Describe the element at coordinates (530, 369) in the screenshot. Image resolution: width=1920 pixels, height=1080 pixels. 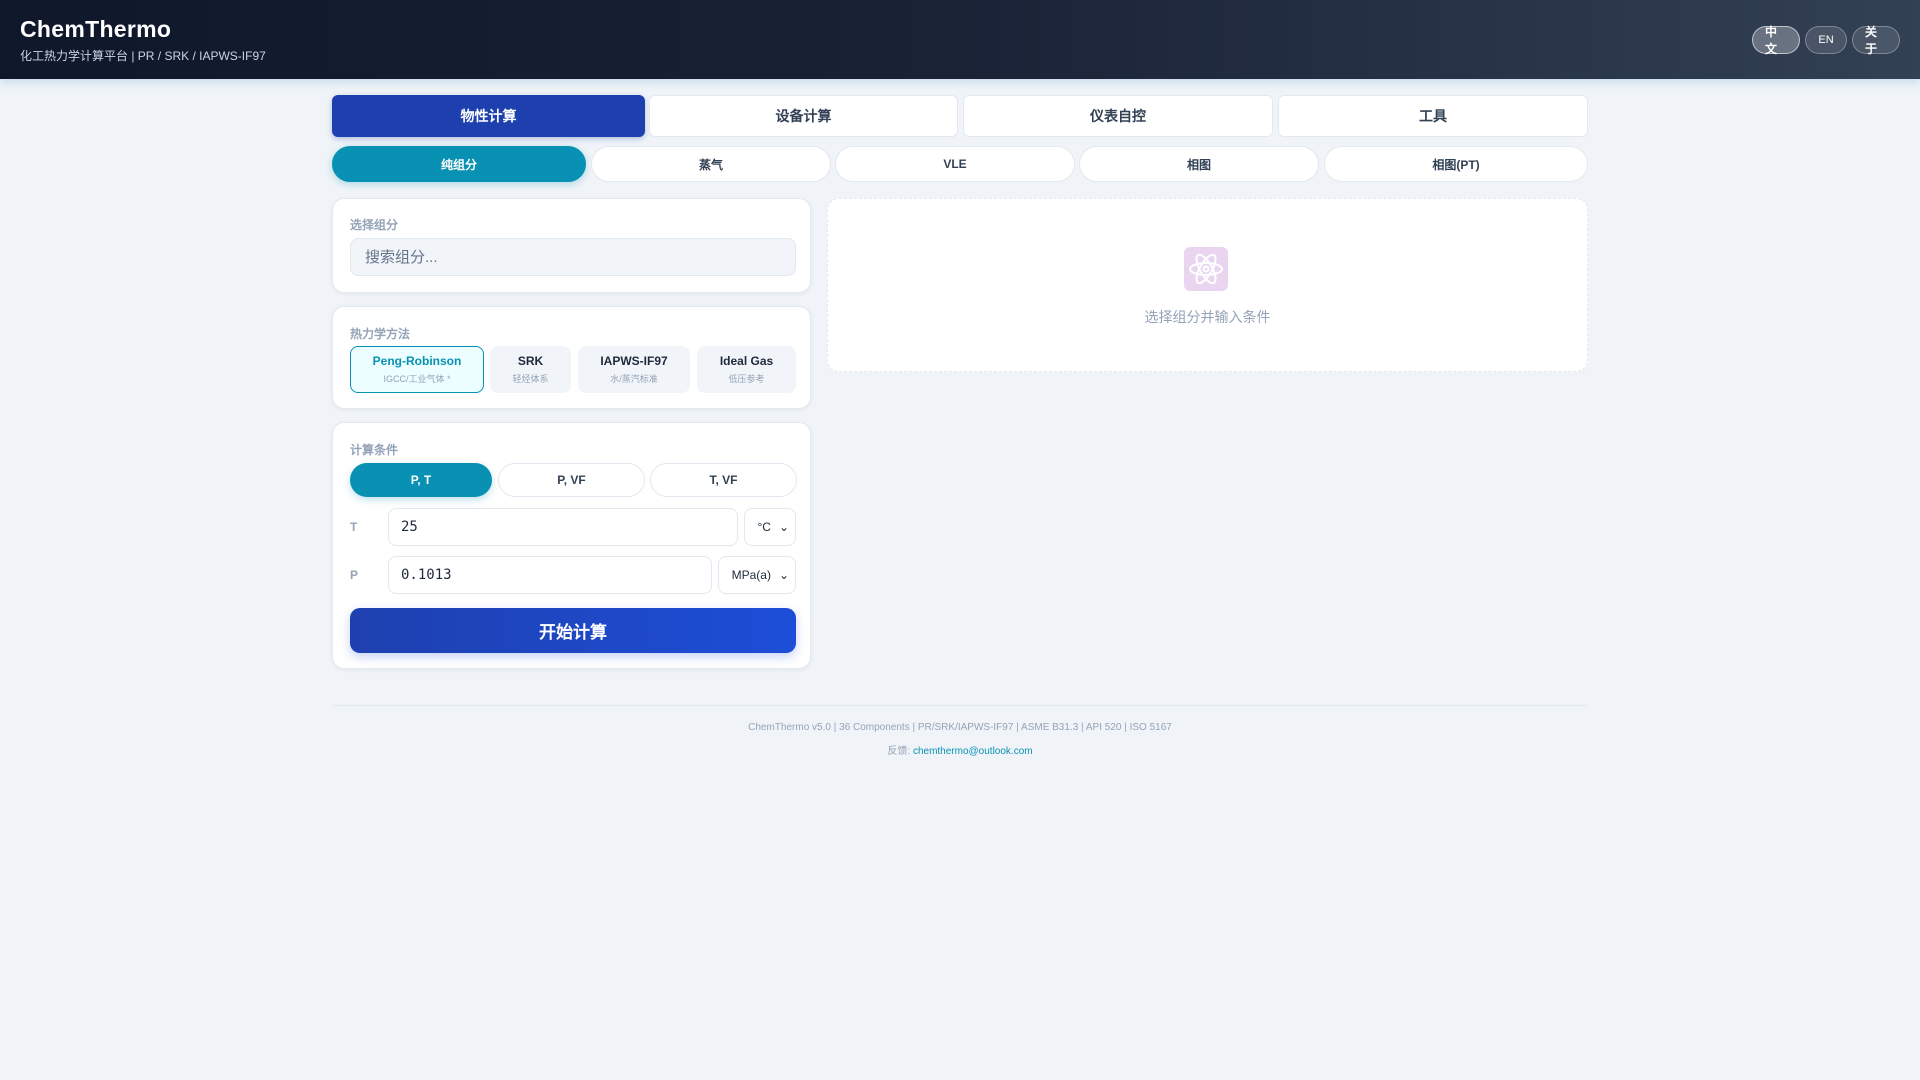
I see `method-srk: SRK 轻烃体系` at that location.